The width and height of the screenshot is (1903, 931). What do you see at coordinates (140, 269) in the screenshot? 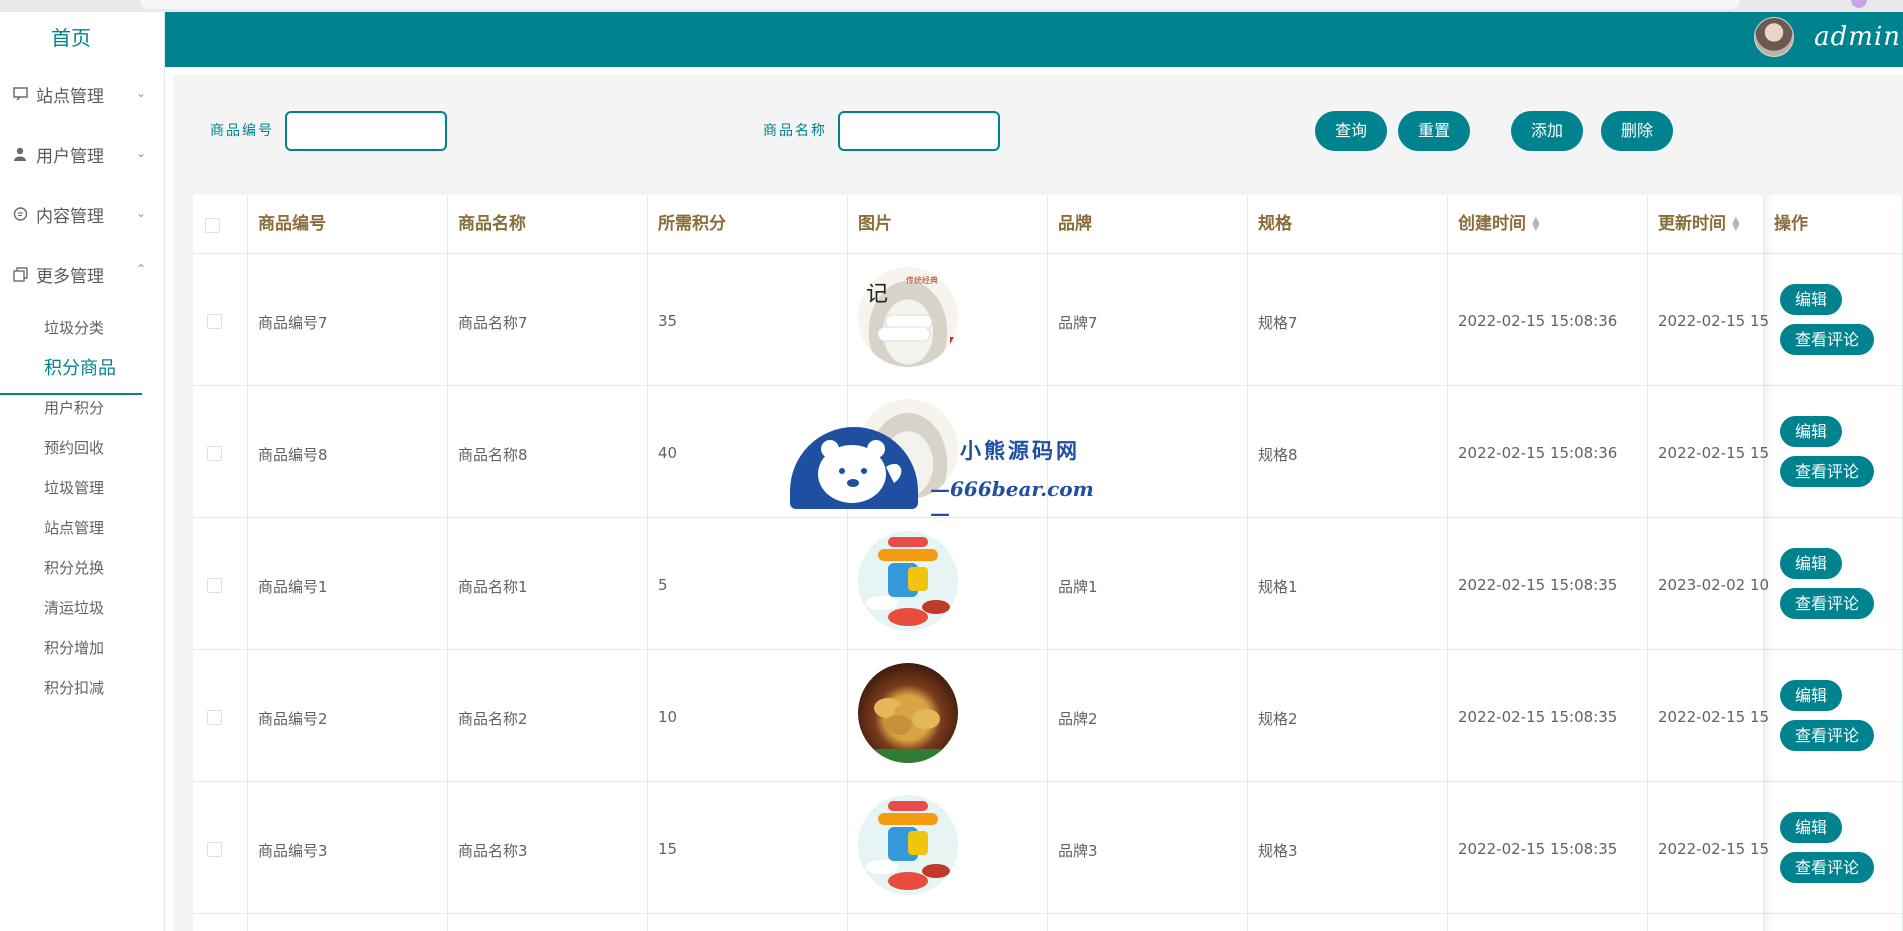
I see `chevron-up-icon: ⌃` at bounding box center [140, 269].